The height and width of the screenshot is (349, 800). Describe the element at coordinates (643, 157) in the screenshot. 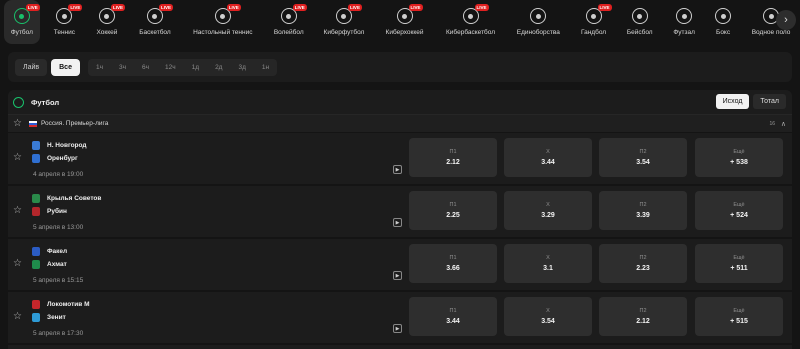

I see `odds-away-button: П2 3.54` at that location.